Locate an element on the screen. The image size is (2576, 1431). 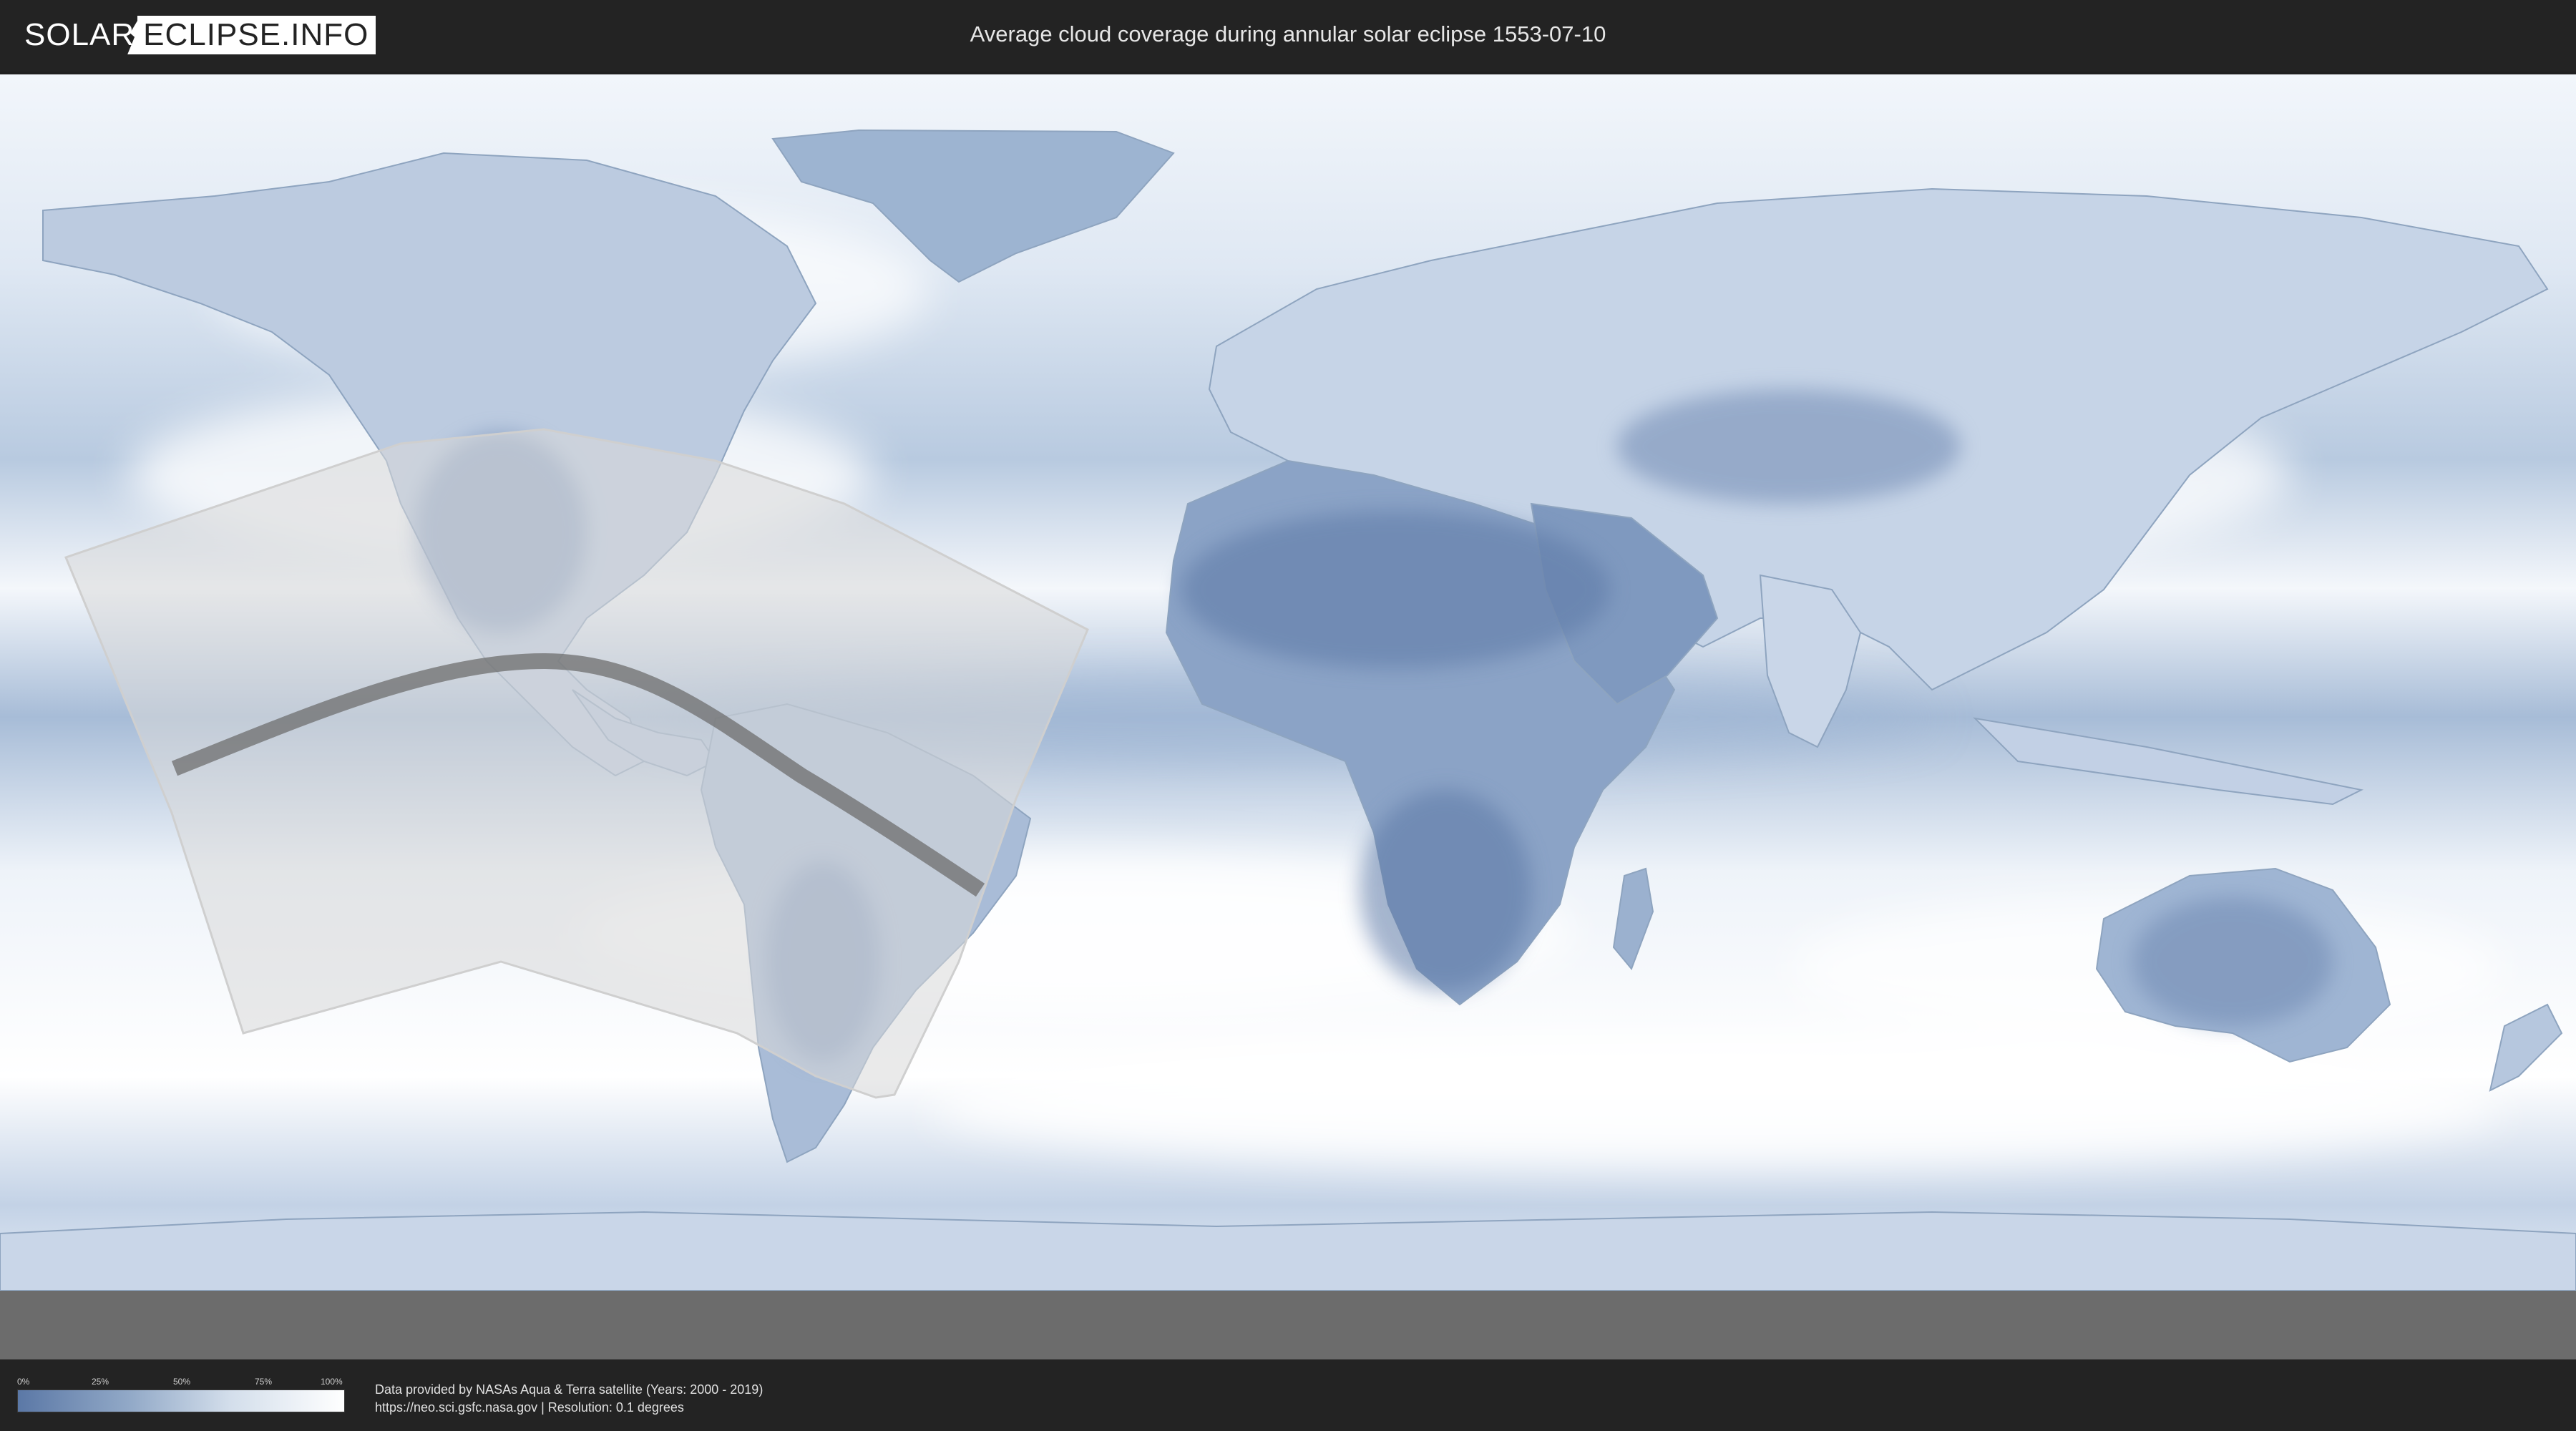
legend-ticks: 0% 25% 50% 75% 100% is located at coordinates (180, 1383).